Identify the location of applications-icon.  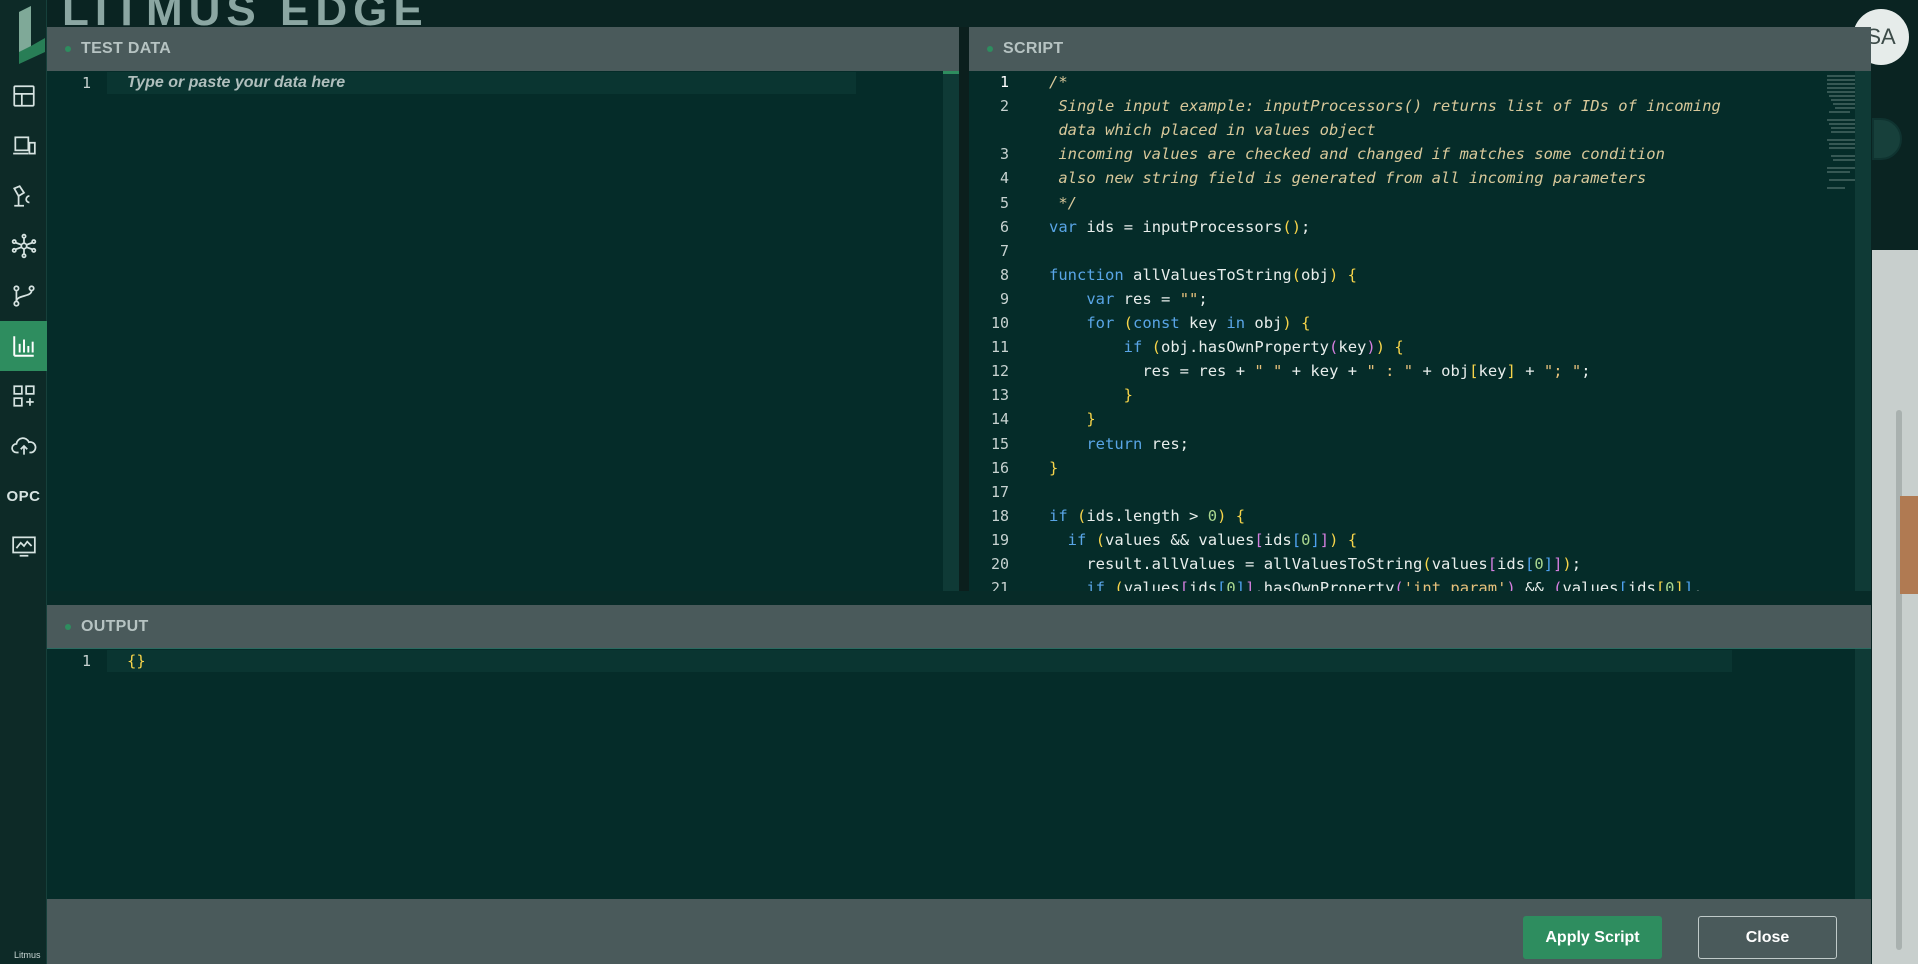
(23, 396).